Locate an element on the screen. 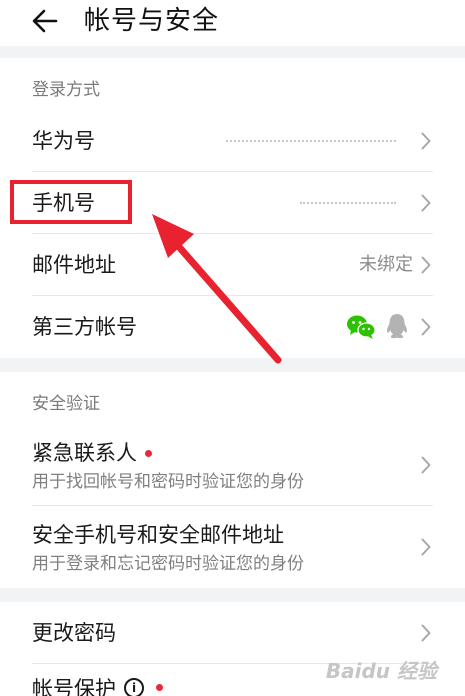  row-huawei-id: 华为号 is located at coordinates (232, 141).